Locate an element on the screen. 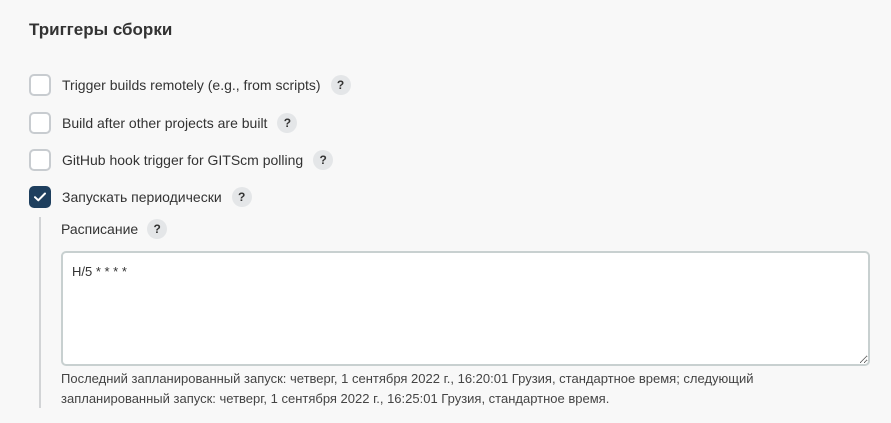  trigger-after-other-projects-checkbox is located at coordinates (40, 123).